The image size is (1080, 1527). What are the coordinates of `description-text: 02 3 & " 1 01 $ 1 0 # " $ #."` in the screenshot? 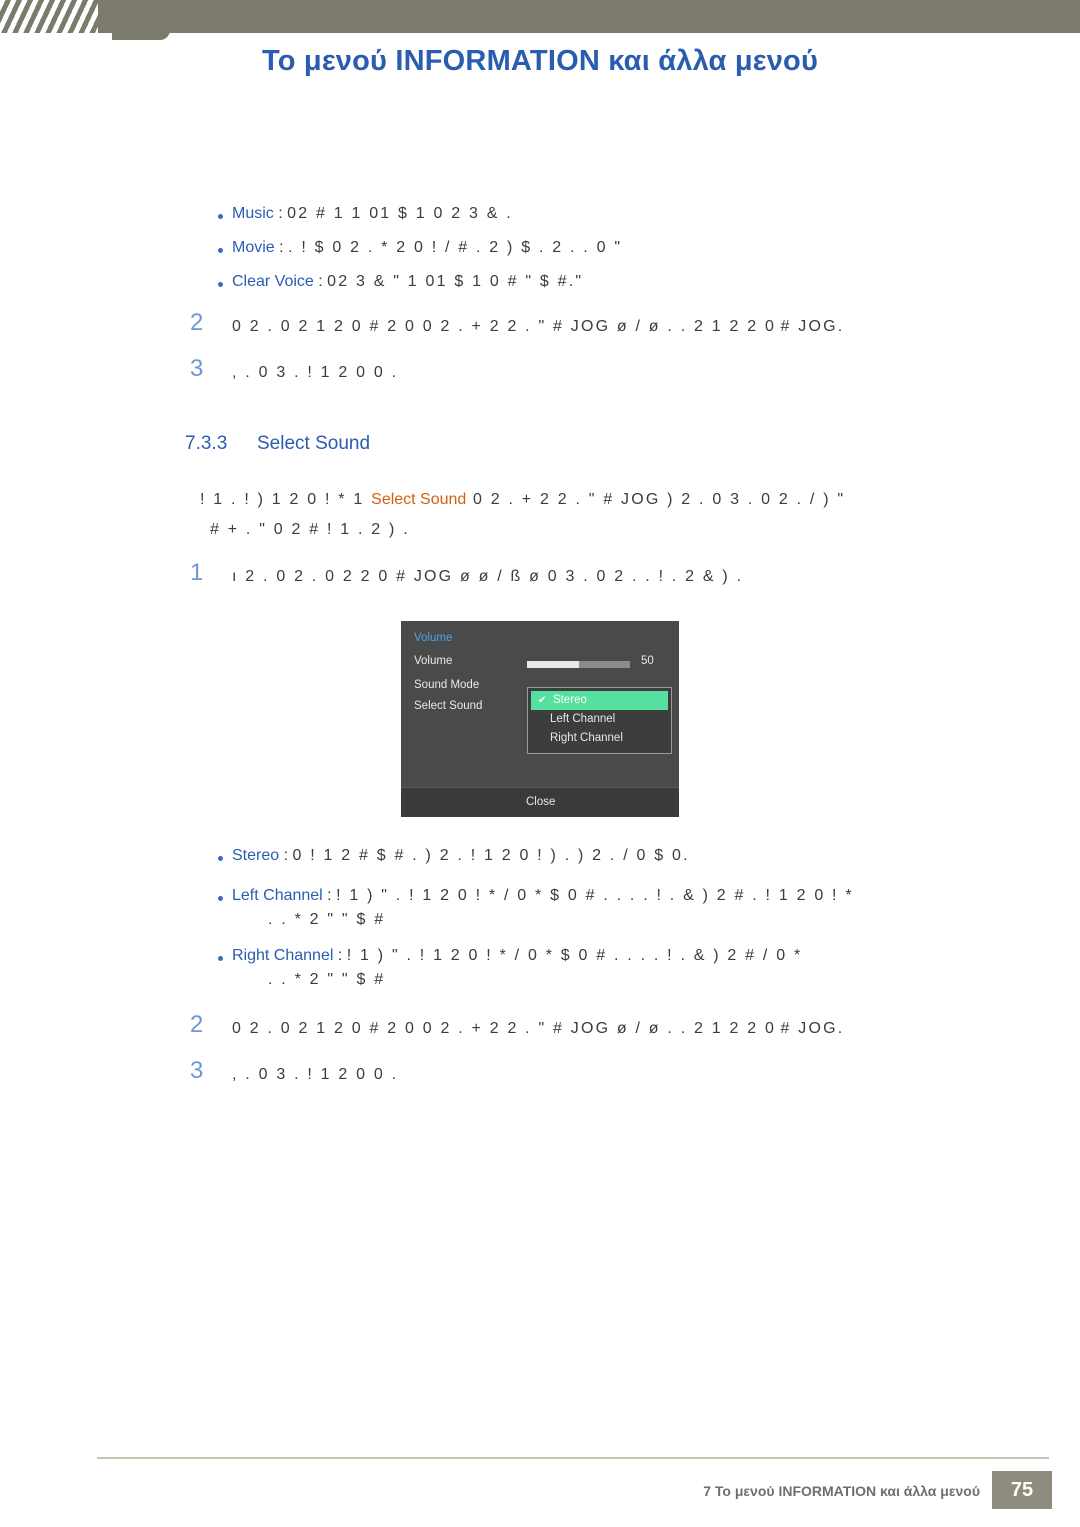 It's located at (455, 281).